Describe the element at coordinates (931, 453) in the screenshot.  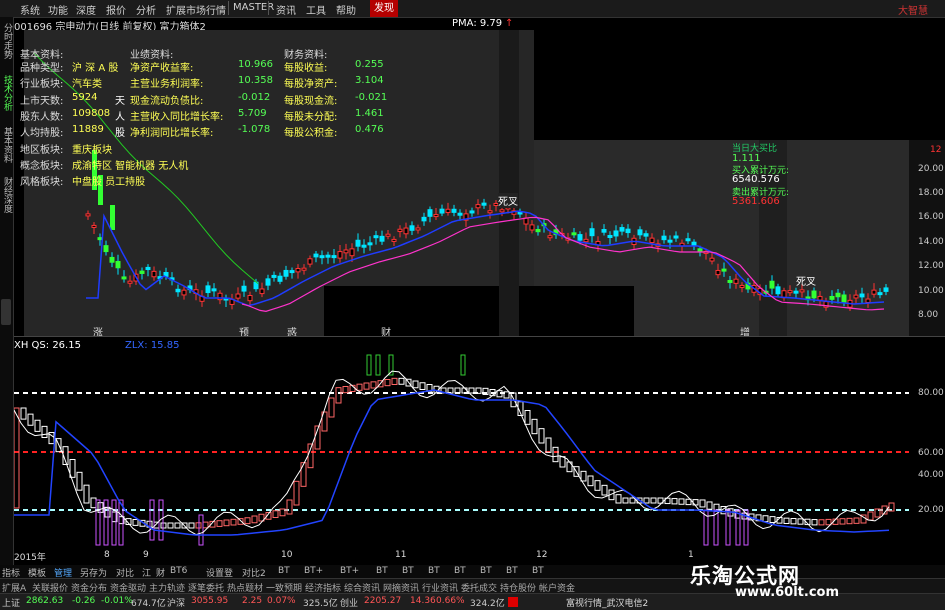
I see `indicator-axis-tick: 60.00` at that location.